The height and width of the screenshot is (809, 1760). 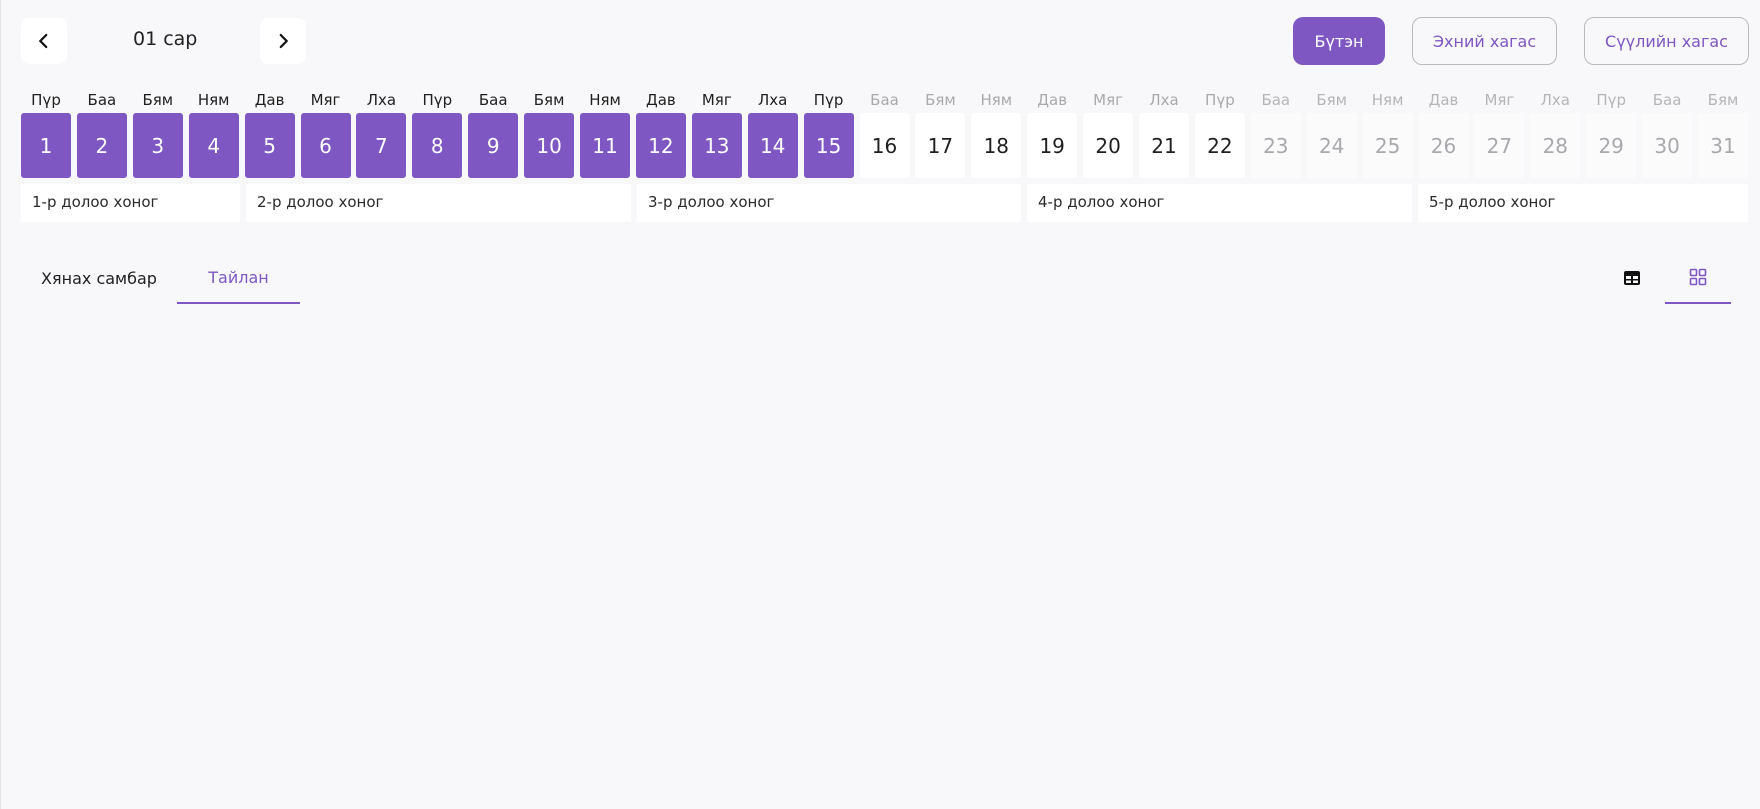 I want to click on week-5-cell: 5-р долоо хоног, so click(x=1583, y=203).